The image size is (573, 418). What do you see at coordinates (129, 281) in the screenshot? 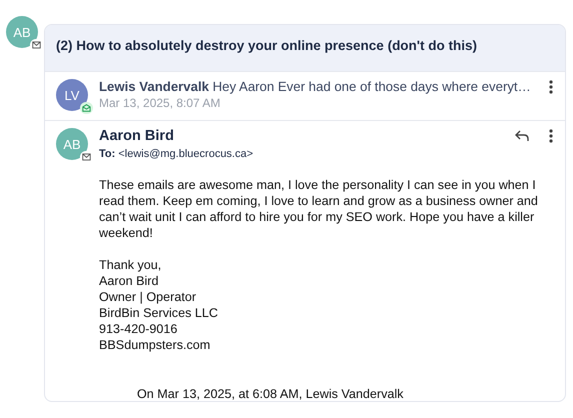
I see `signature-line: Aaron Bird` at bounding box center [129, 281].